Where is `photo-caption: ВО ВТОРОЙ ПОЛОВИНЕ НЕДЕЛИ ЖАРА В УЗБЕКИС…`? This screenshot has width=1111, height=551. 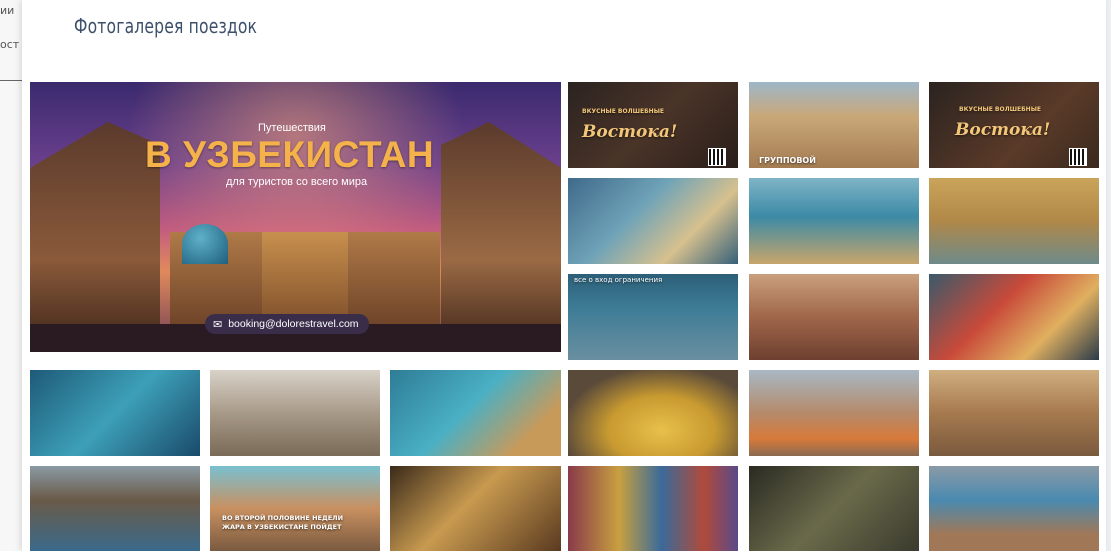 photo-caption: ВО ВТОРОЙ ПОЛОВИНЕ НЕДЕЛИ ЖАРА В УЗБЕКИС… is located at coordinates (283, 522).